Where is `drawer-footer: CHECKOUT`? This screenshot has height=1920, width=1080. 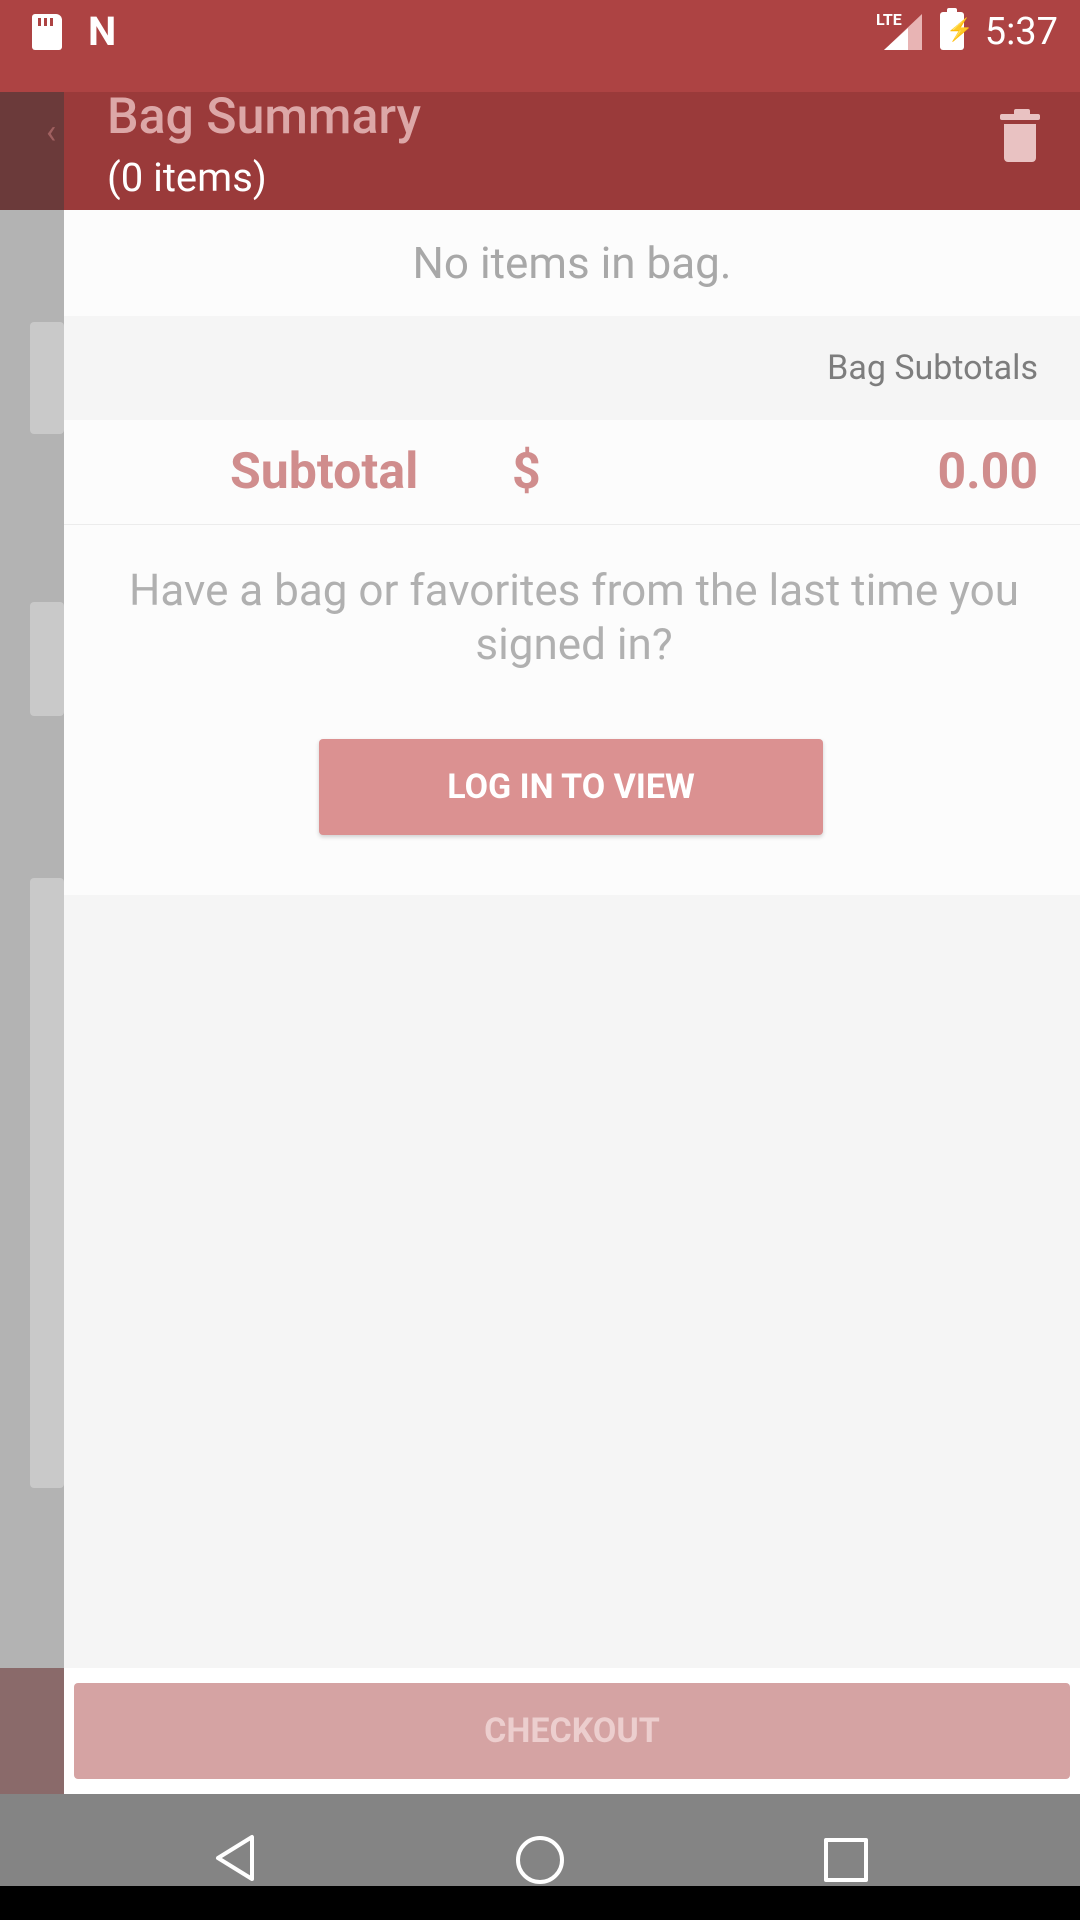 drawer-footer: CHECKOUT is located at coordinates (572, 1731).